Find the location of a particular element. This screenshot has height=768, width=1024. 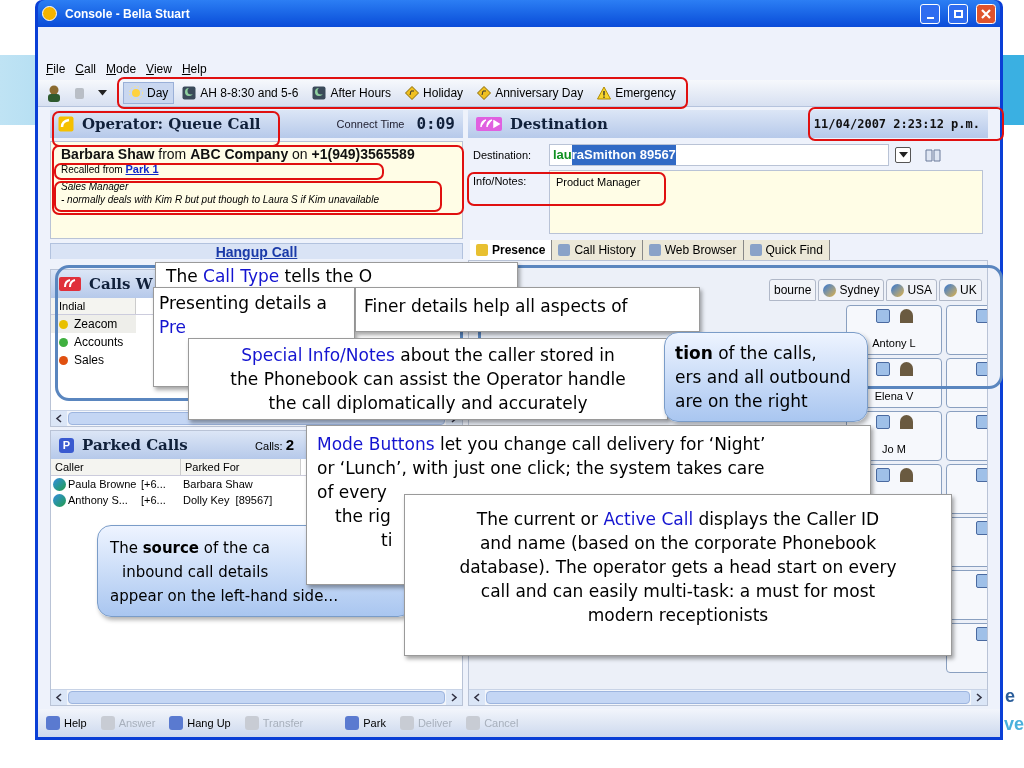

pane-title: Calls W is located at coordinates (121, 284).